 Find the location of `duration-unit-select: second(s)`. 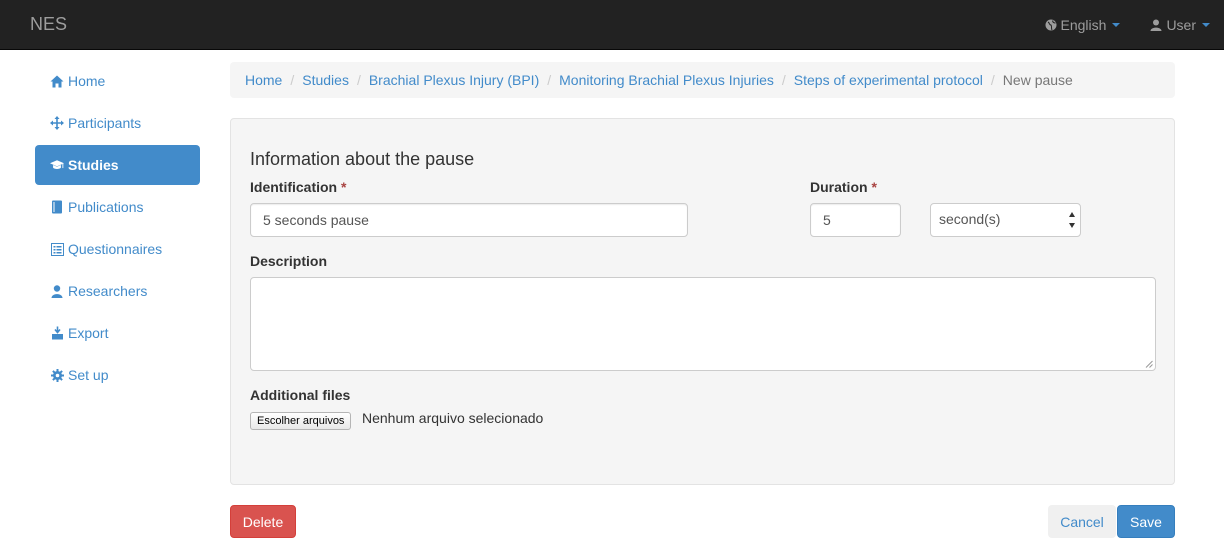

duration-unit-select: second(s) is located at coordinates (1005, 220).